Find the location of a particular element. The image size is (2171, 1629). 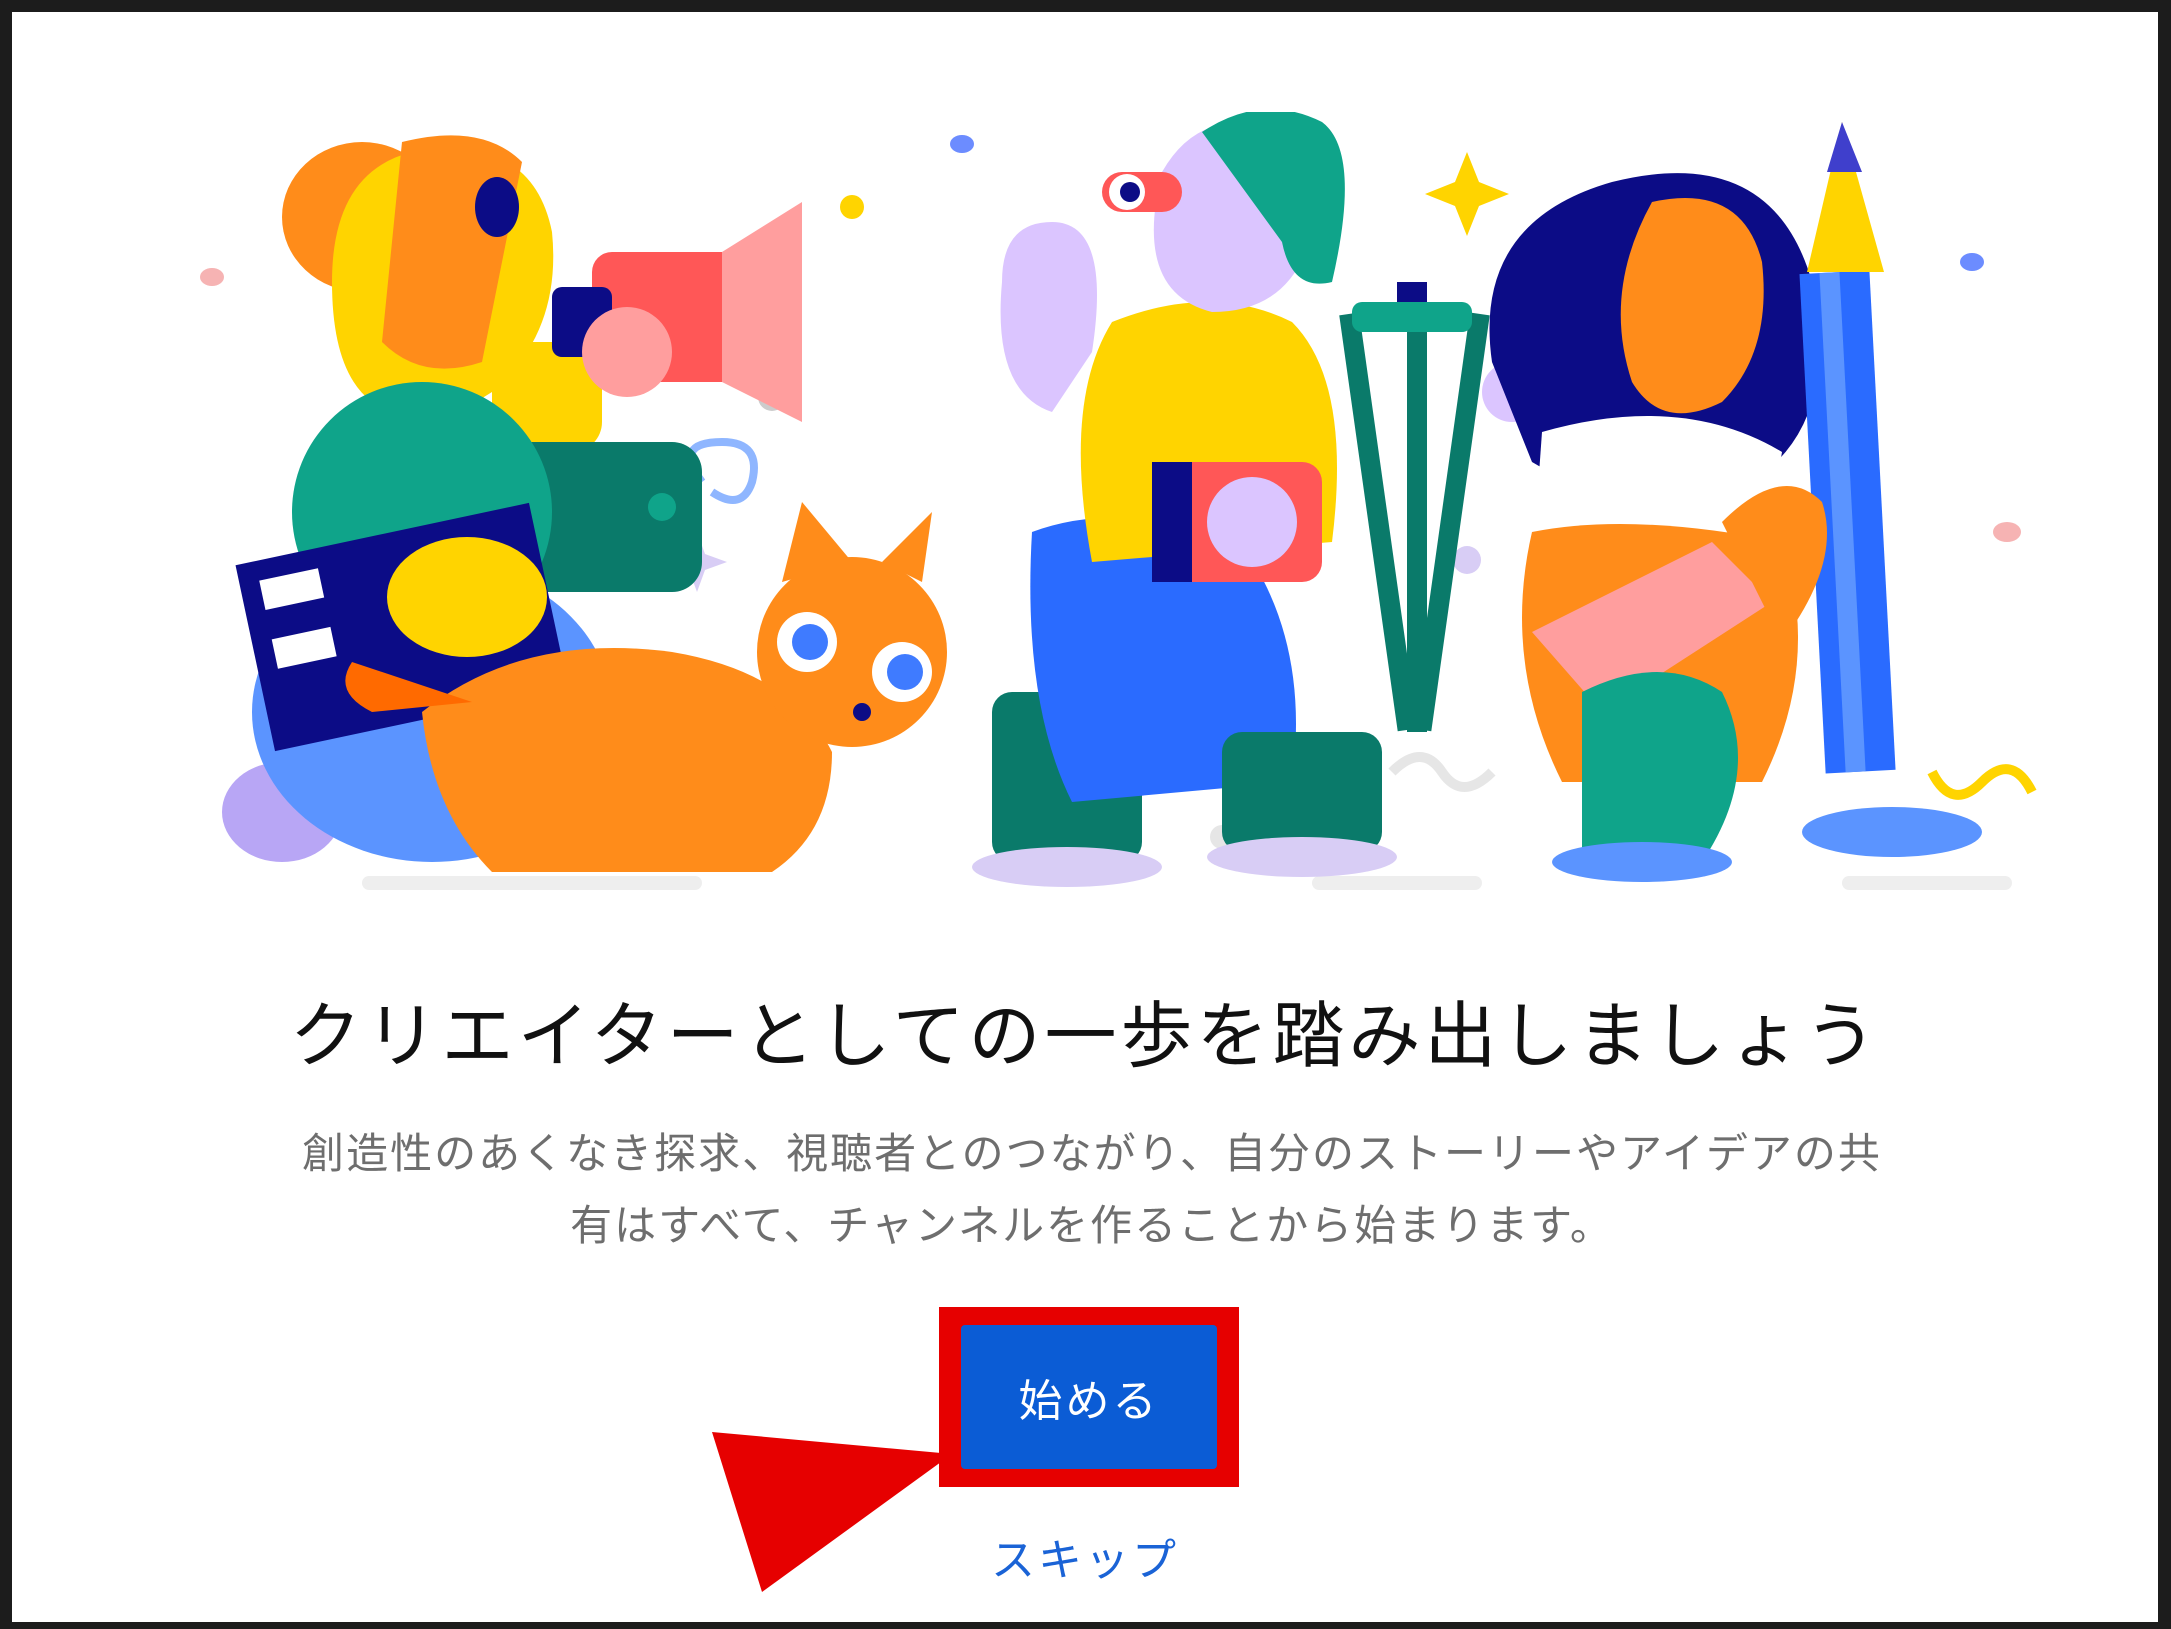

skip-link: スキップ is located at coordinates (1085, 1556).